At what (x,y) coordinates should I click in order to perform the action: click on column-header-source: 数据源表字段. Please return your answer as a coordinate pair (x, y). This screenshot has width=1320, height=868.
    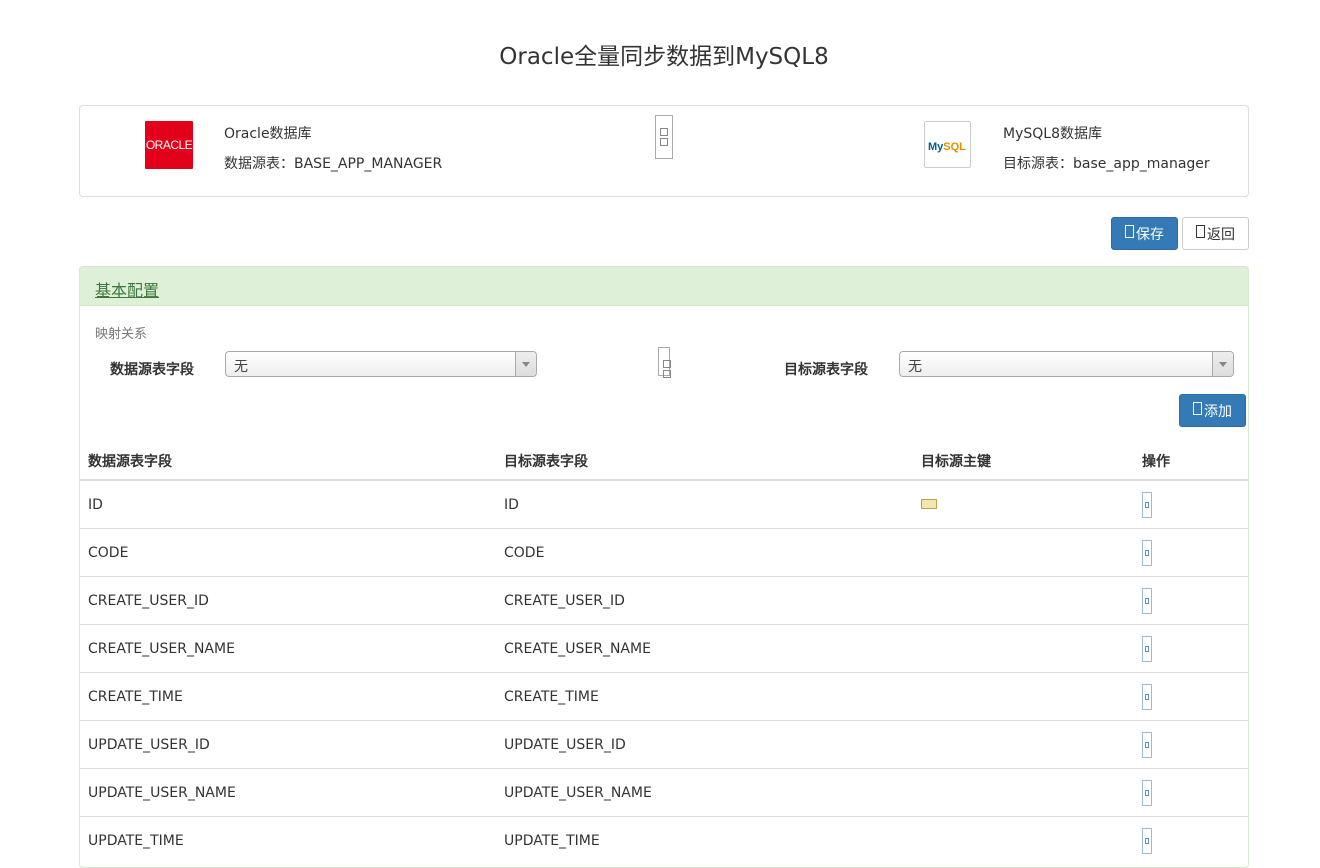
    Looking at the image, I should click on (288, 462).